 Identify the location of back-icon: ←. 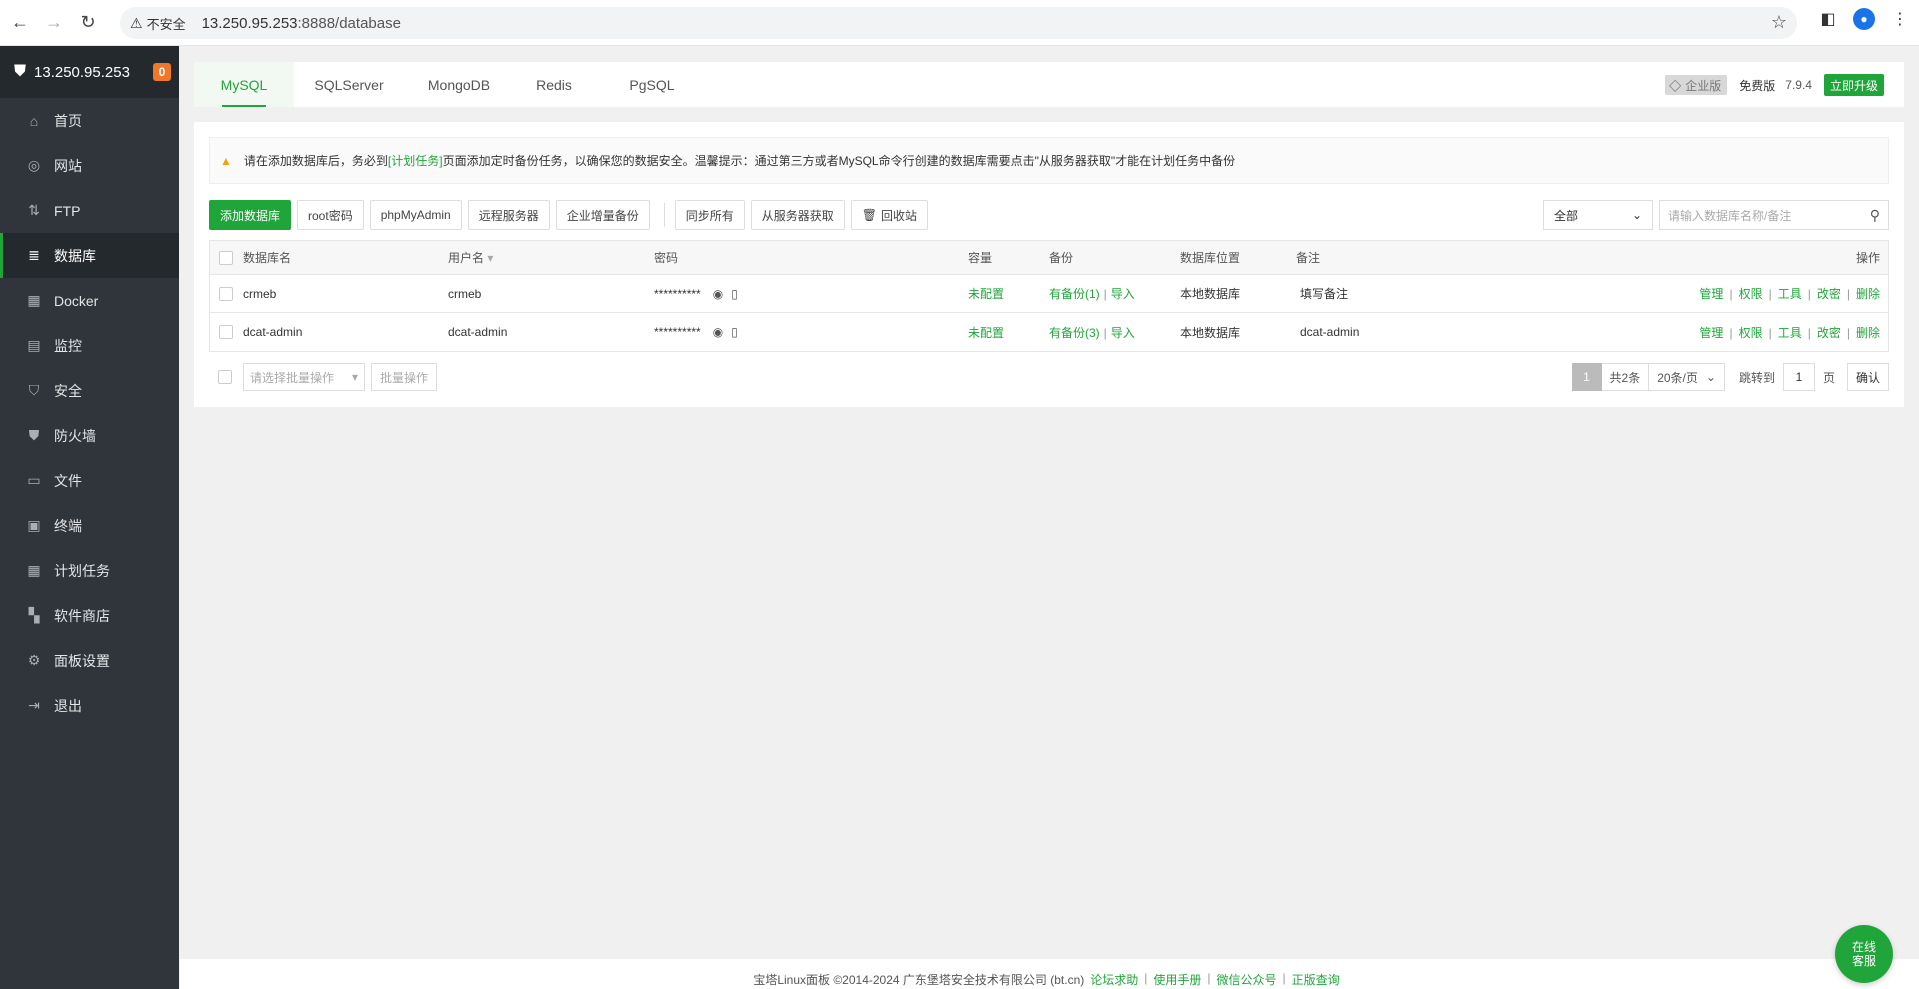
(20, 23).